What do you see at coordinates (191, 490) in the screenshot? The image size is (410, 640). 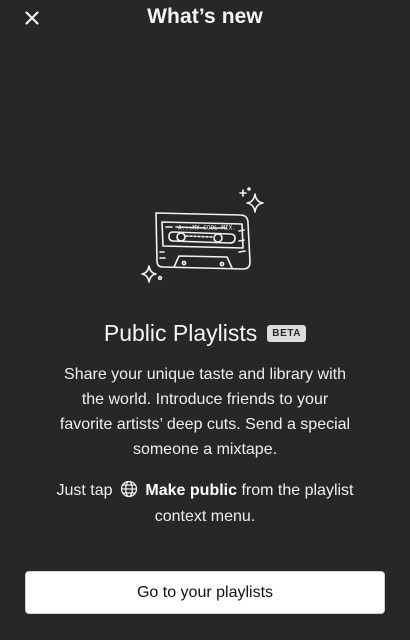 I see `hint-action: Make public` at bounding box center [191, 490].